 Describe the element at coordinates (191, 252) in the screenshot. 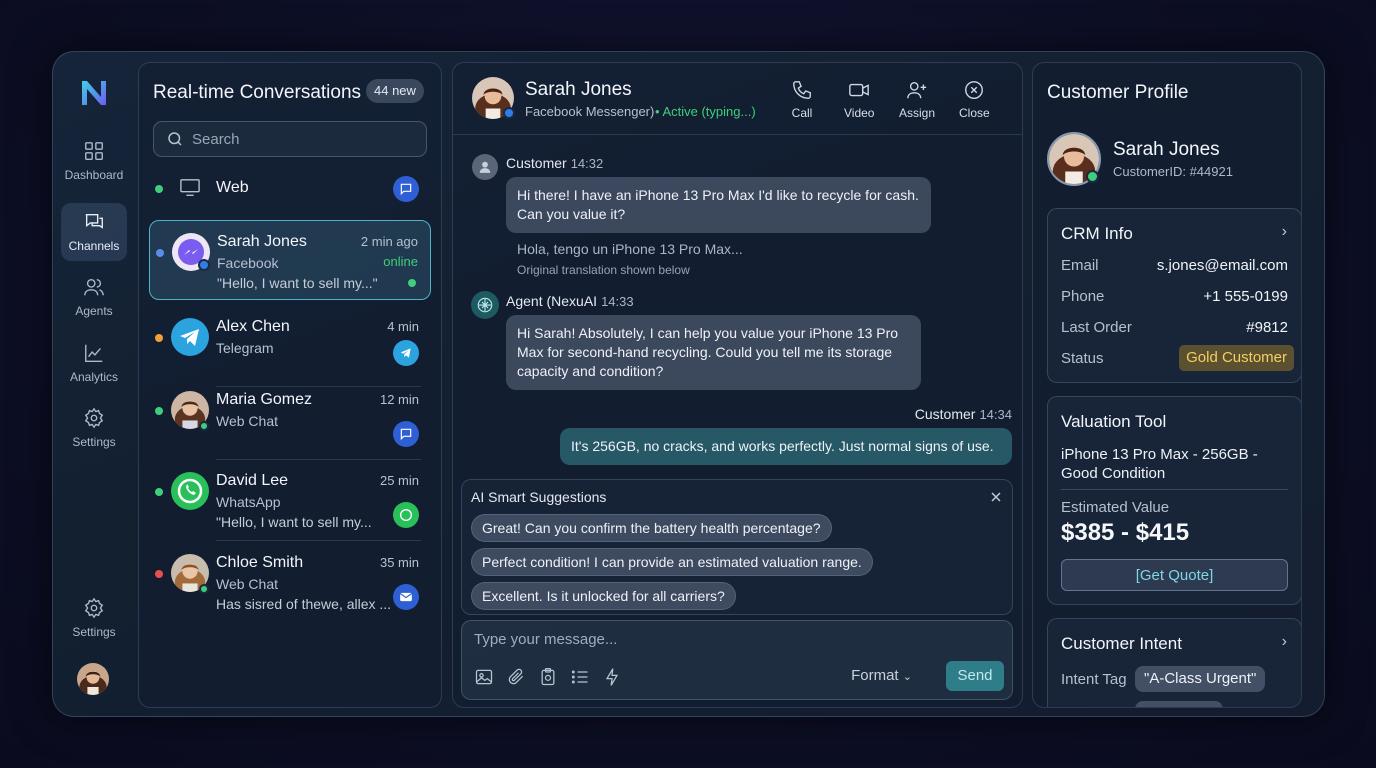

I see `messenger-channel-icon` at that location.